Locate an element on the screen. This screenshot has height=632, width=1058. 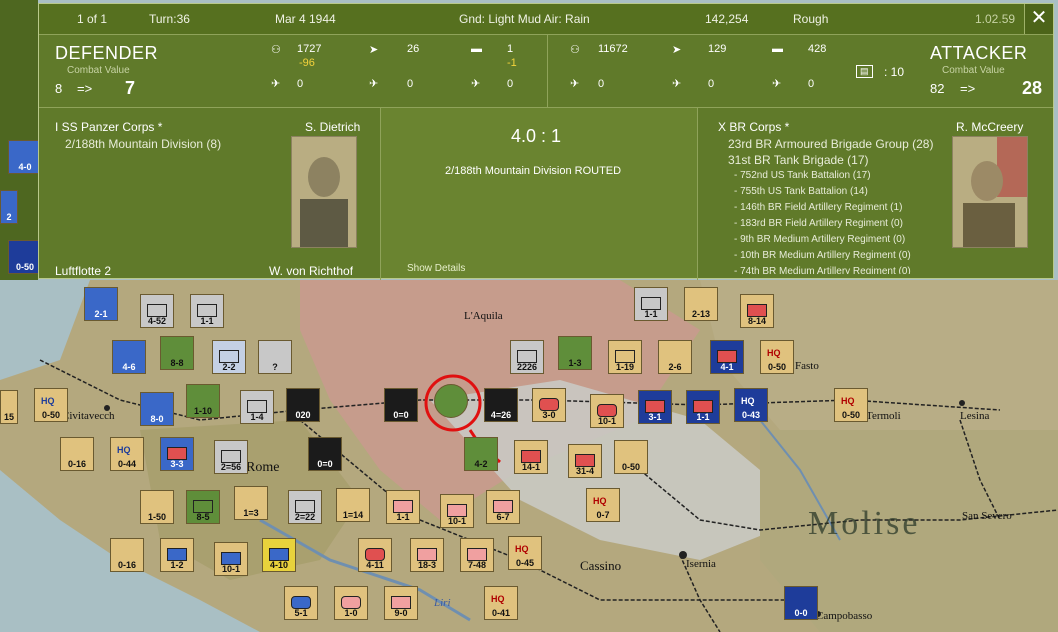
hex-coords: 142,254 is located at coordinates (727, 19).